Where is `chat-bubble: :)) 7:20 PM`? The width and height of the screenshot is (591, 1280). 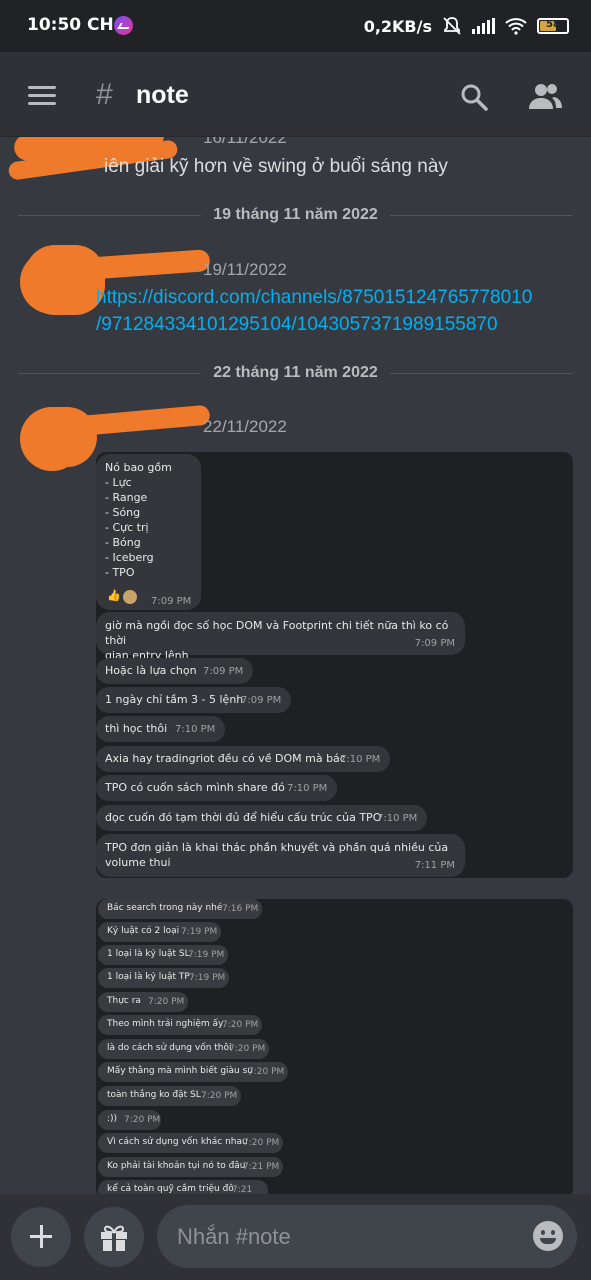
chat-bubble: :)) 7:20 PM is located at coordinates (129, 1120).